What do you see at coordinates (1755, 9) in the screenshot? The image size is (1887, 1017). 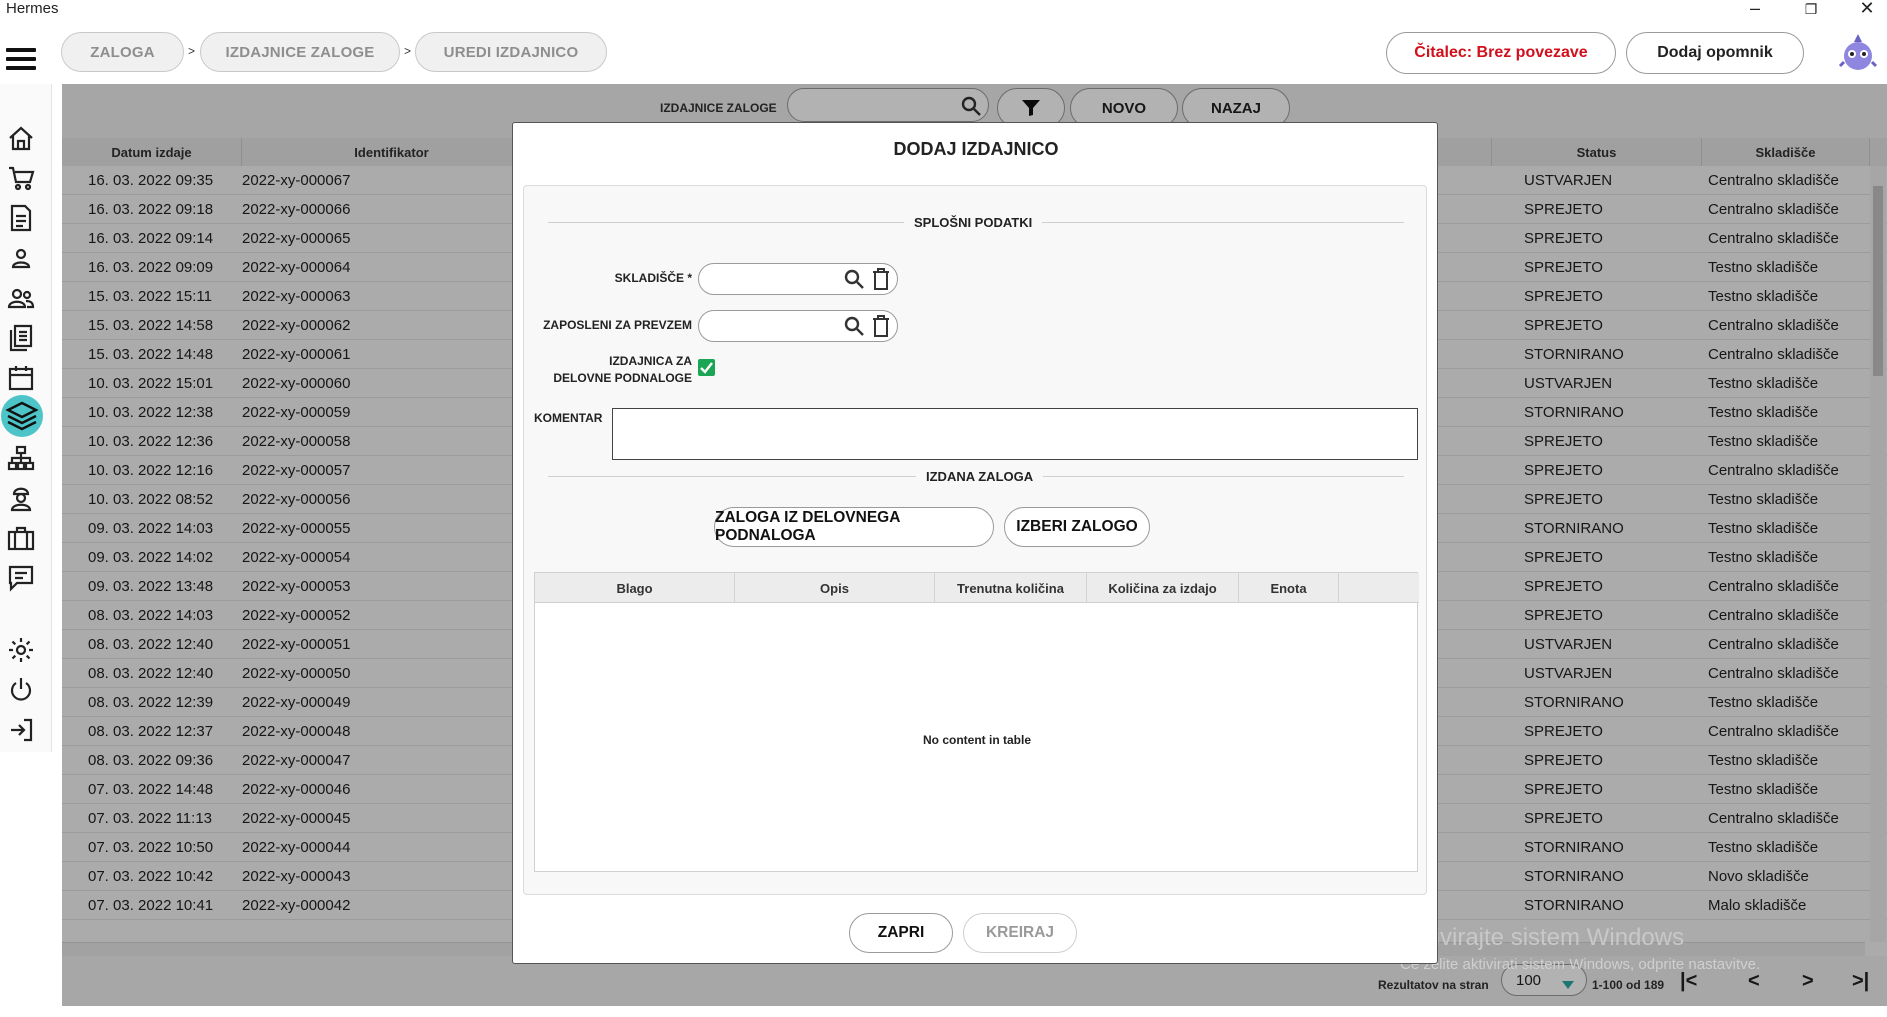 I see `minimize-button: –` at bounding box center [1755, 9].